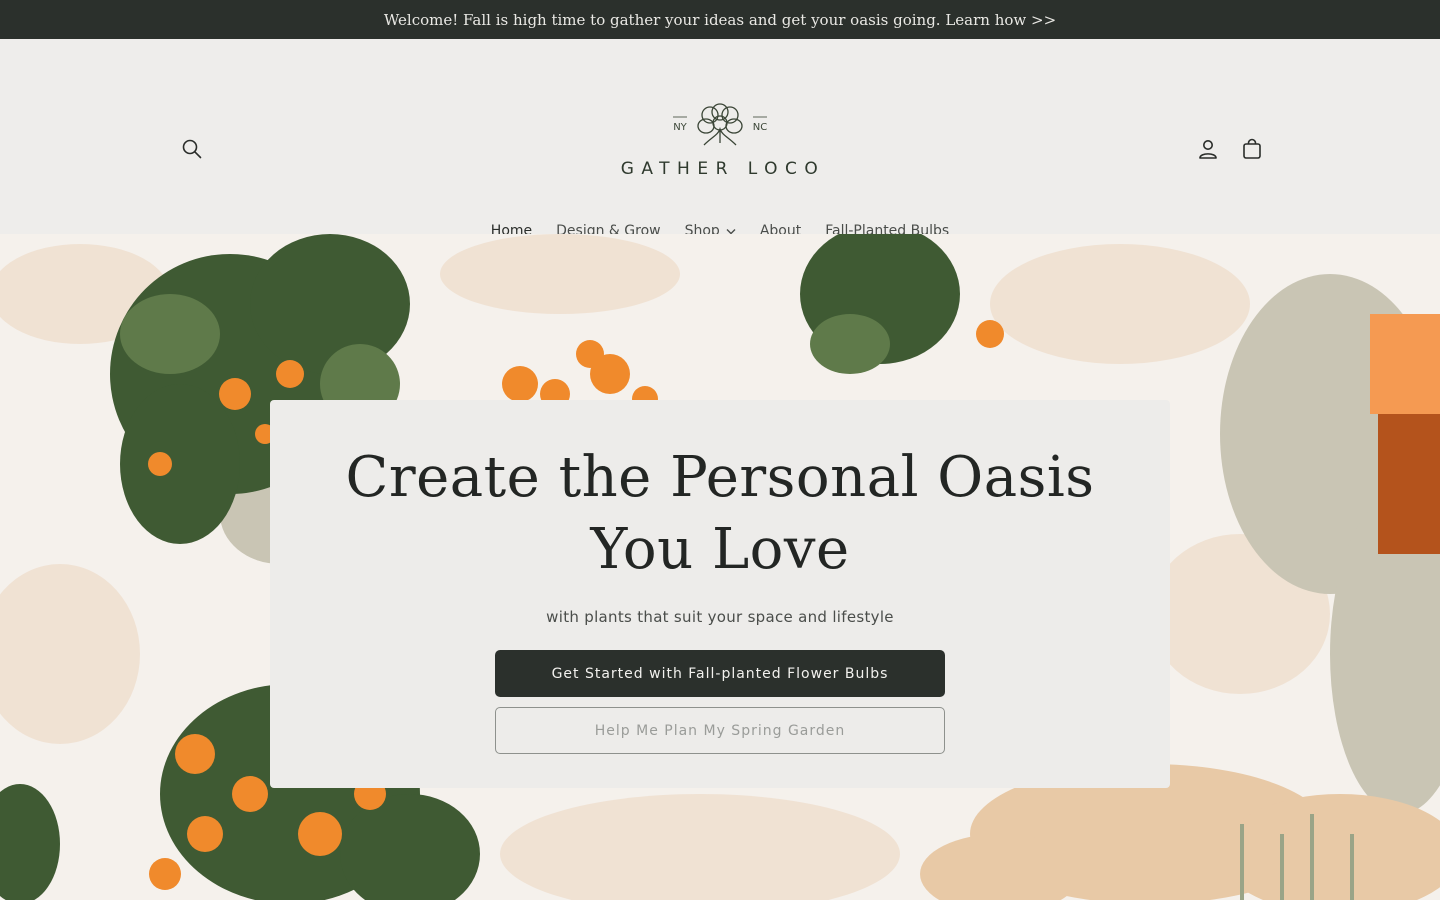  What do you see at coordinates (680, 127) in the screenshot?
I see `logo-badge-ny: NY` at bounding box center [680, 127].